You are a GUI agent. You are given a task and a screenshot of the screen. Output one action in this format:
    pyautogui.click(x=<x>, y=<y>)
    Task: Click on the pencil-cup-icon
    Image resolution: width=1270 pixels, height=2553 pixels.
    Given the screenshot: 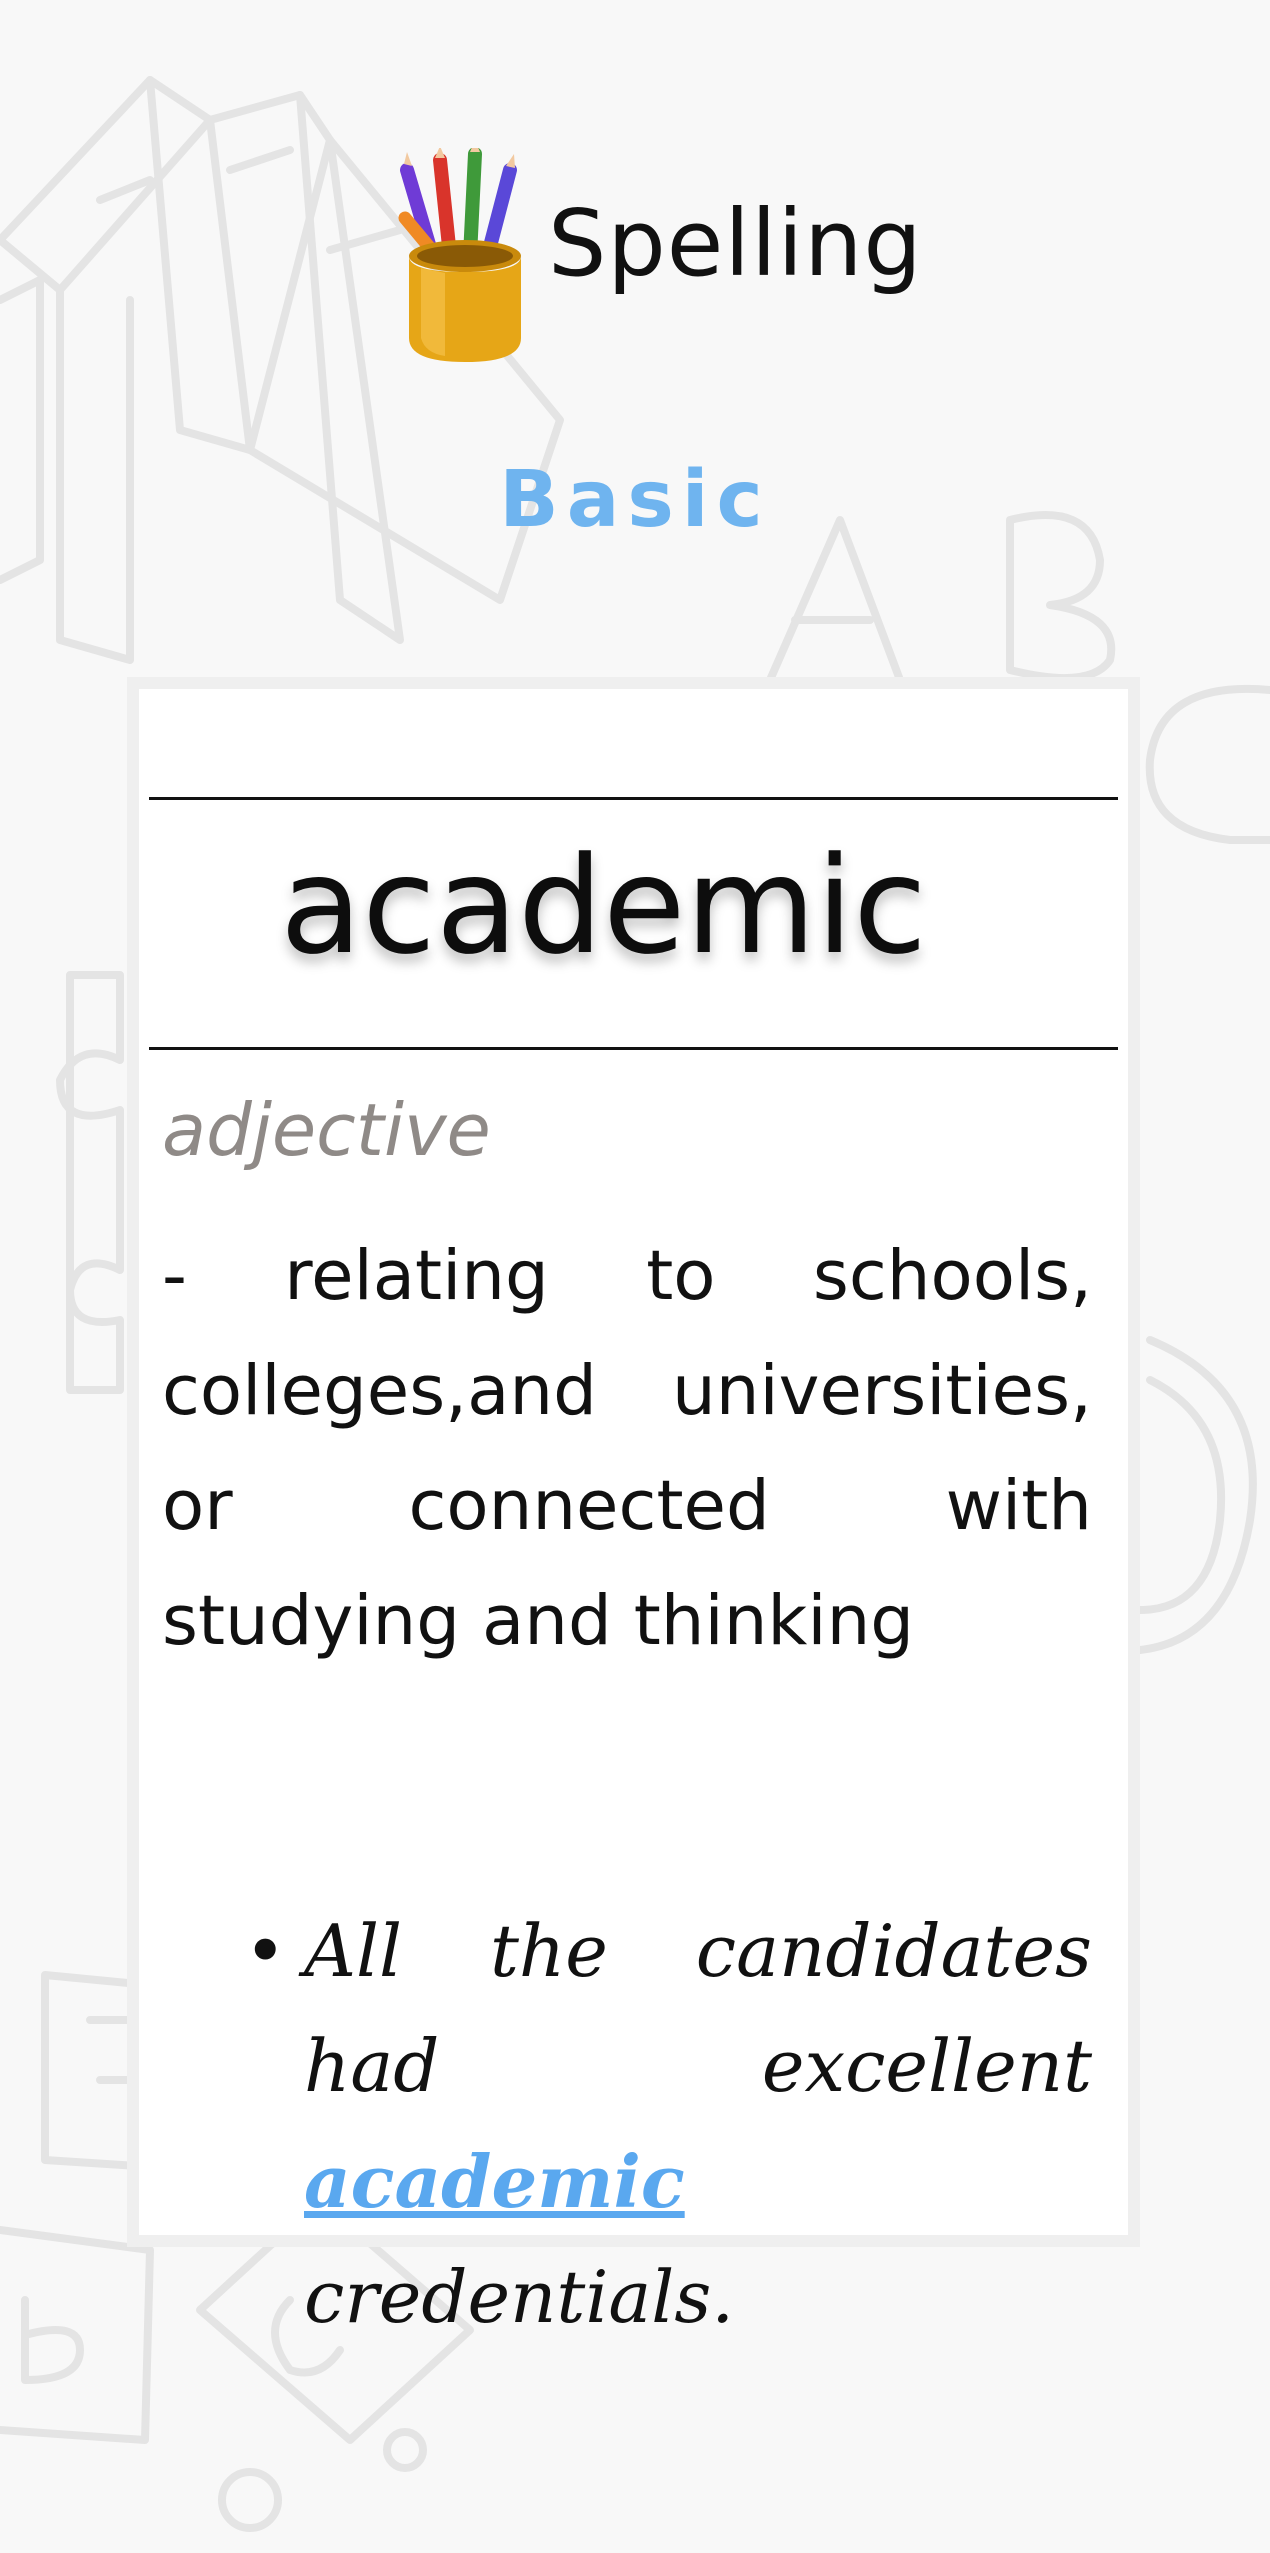 What is the action you would take?
    pyautogui.click(x=459, y=255)
    